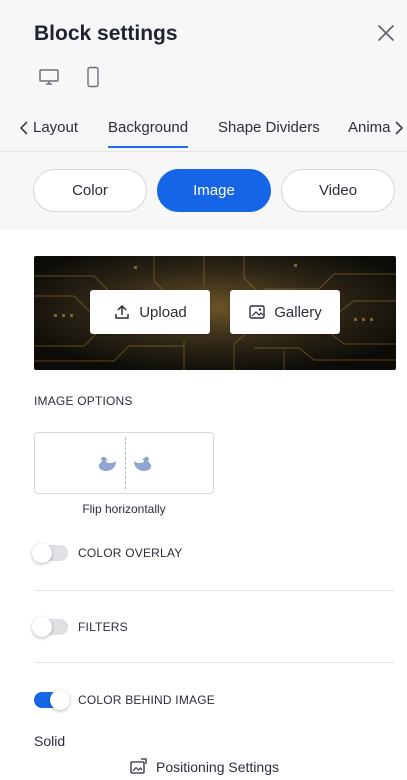 This screenshot has height=780, width=407. Describe the element at coordinates (143, 463) in the screenshot. I see `duck-right-icon` at that location.